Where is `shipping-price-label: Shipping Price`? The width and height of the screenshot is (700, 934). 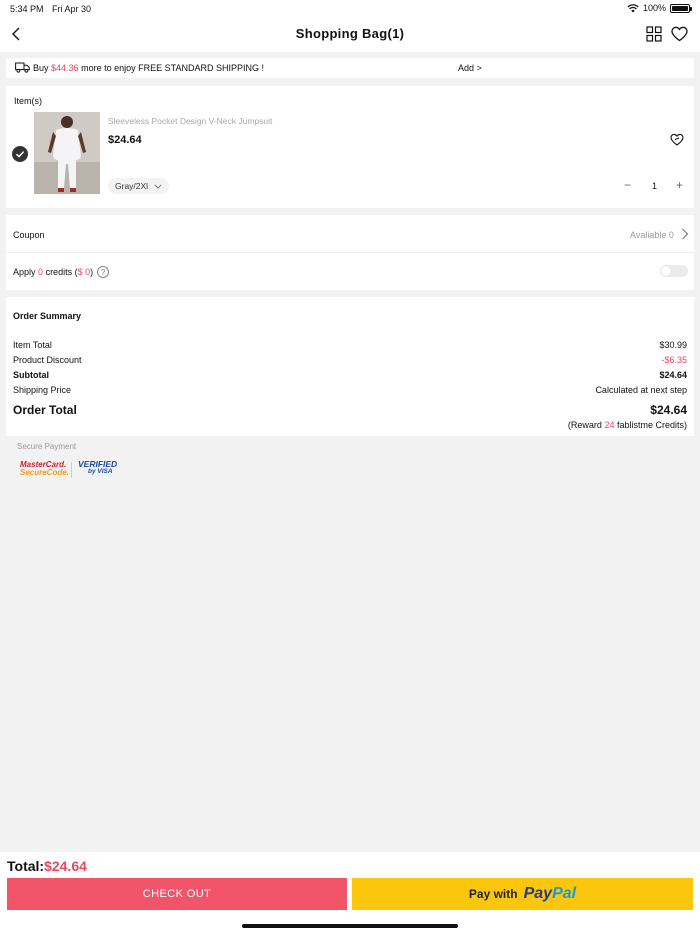
shipping-price-label: Shipping Price is located at coordinates (42, 390).